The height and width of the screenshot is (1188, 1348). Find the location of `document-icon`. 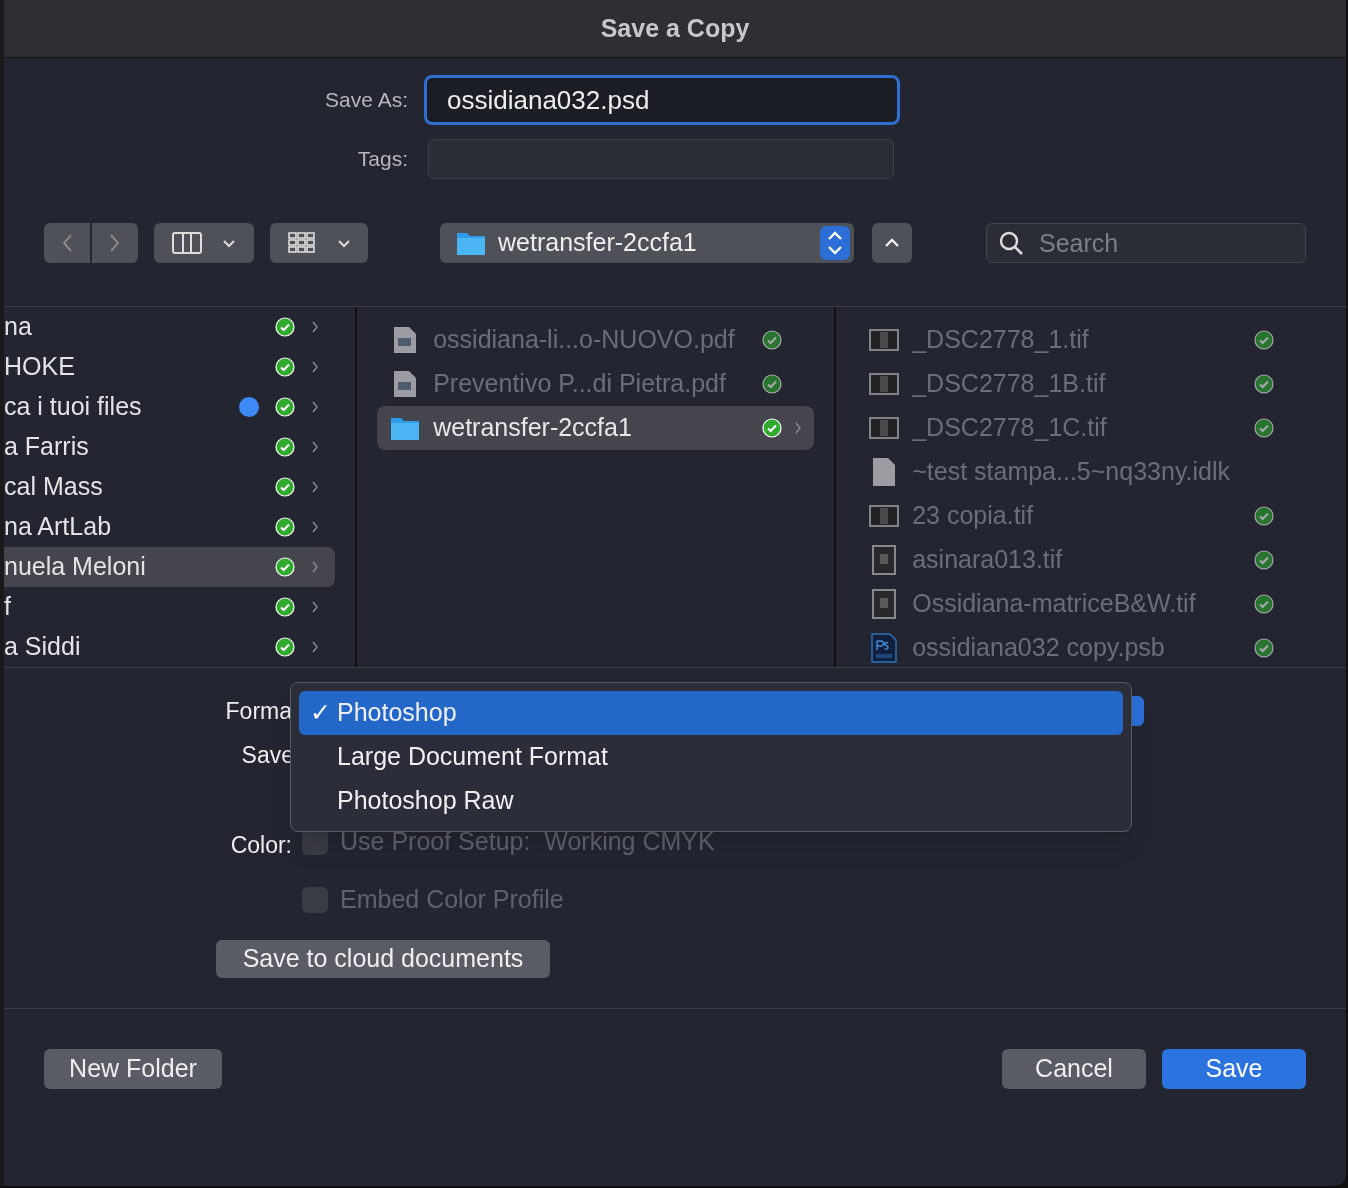

document-icon is located at coordinates (884, 472).